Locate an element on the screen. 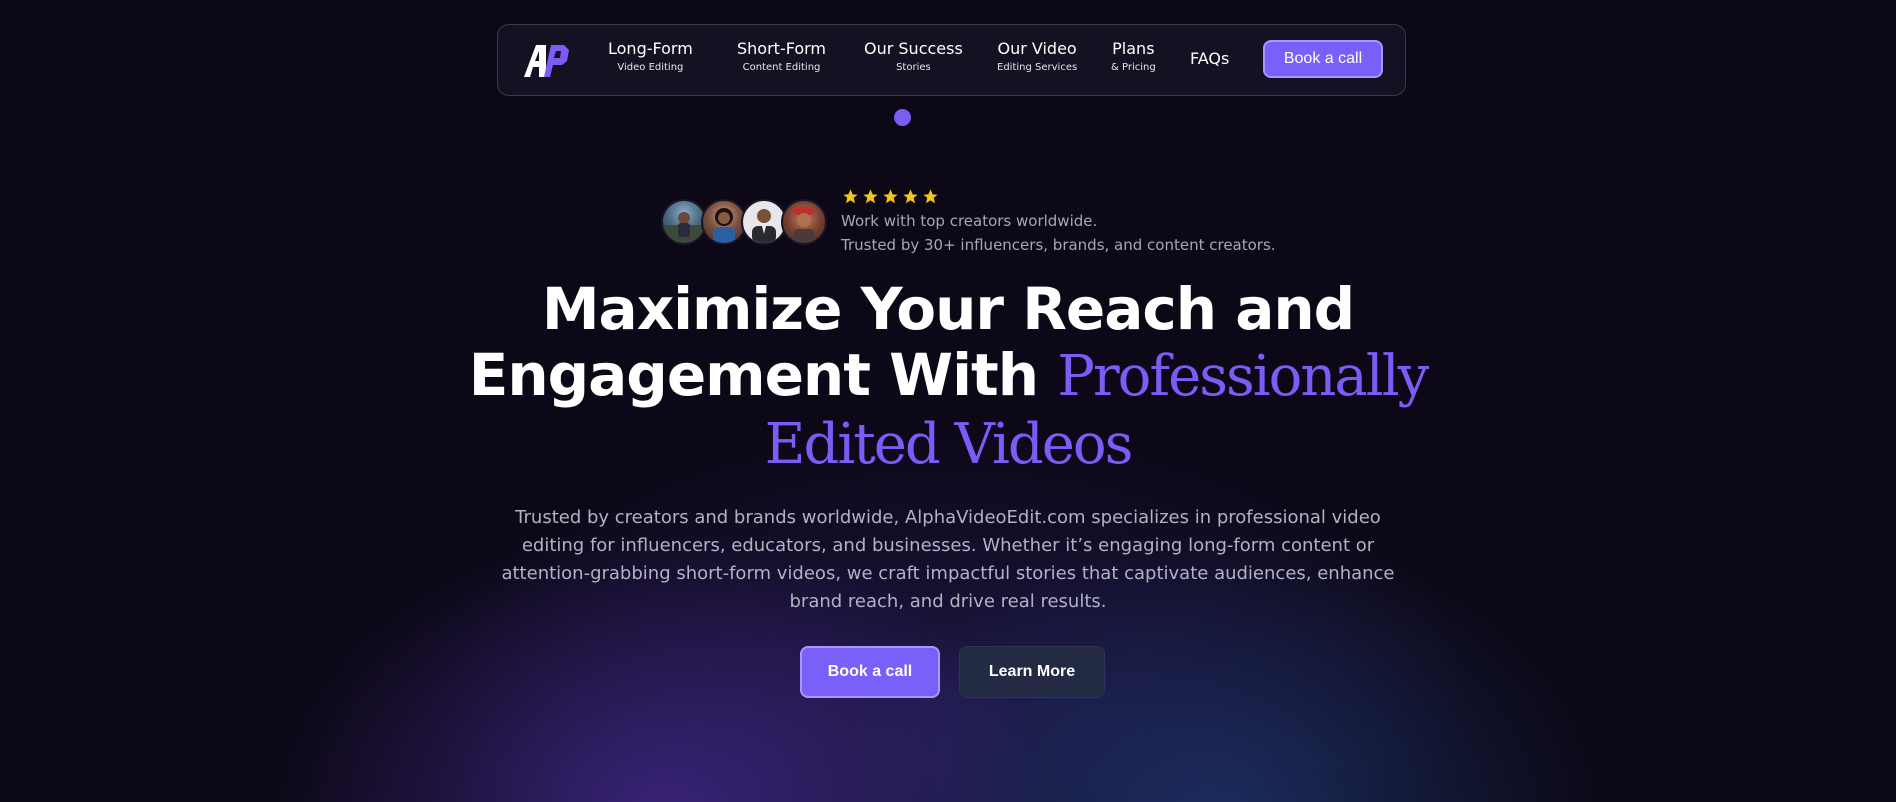 Image resolution: width=1896 pixels, height=802 pixels. nav-item-editing-services: Our Video Editing Services is located at coordinates (1037, 57).